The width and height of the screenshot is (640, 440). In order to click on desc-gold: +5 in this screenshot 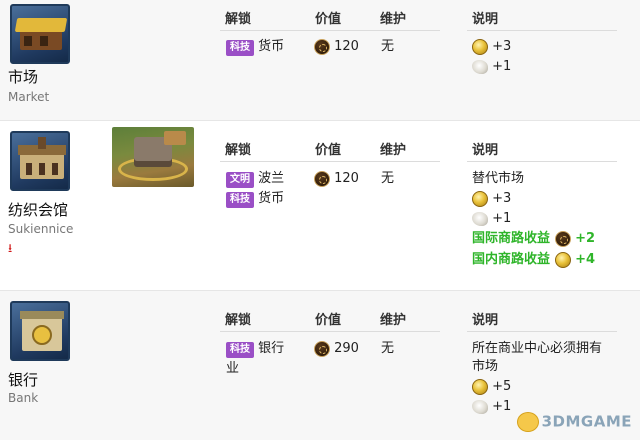, I will do `click(491, 387)`.